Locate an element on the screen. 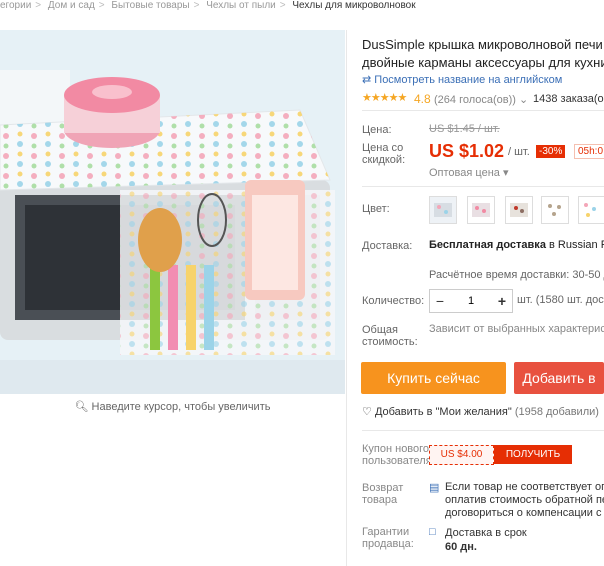 The image size is (604, 566). current-price: US $1.02 is located at coordinates (467, 151).